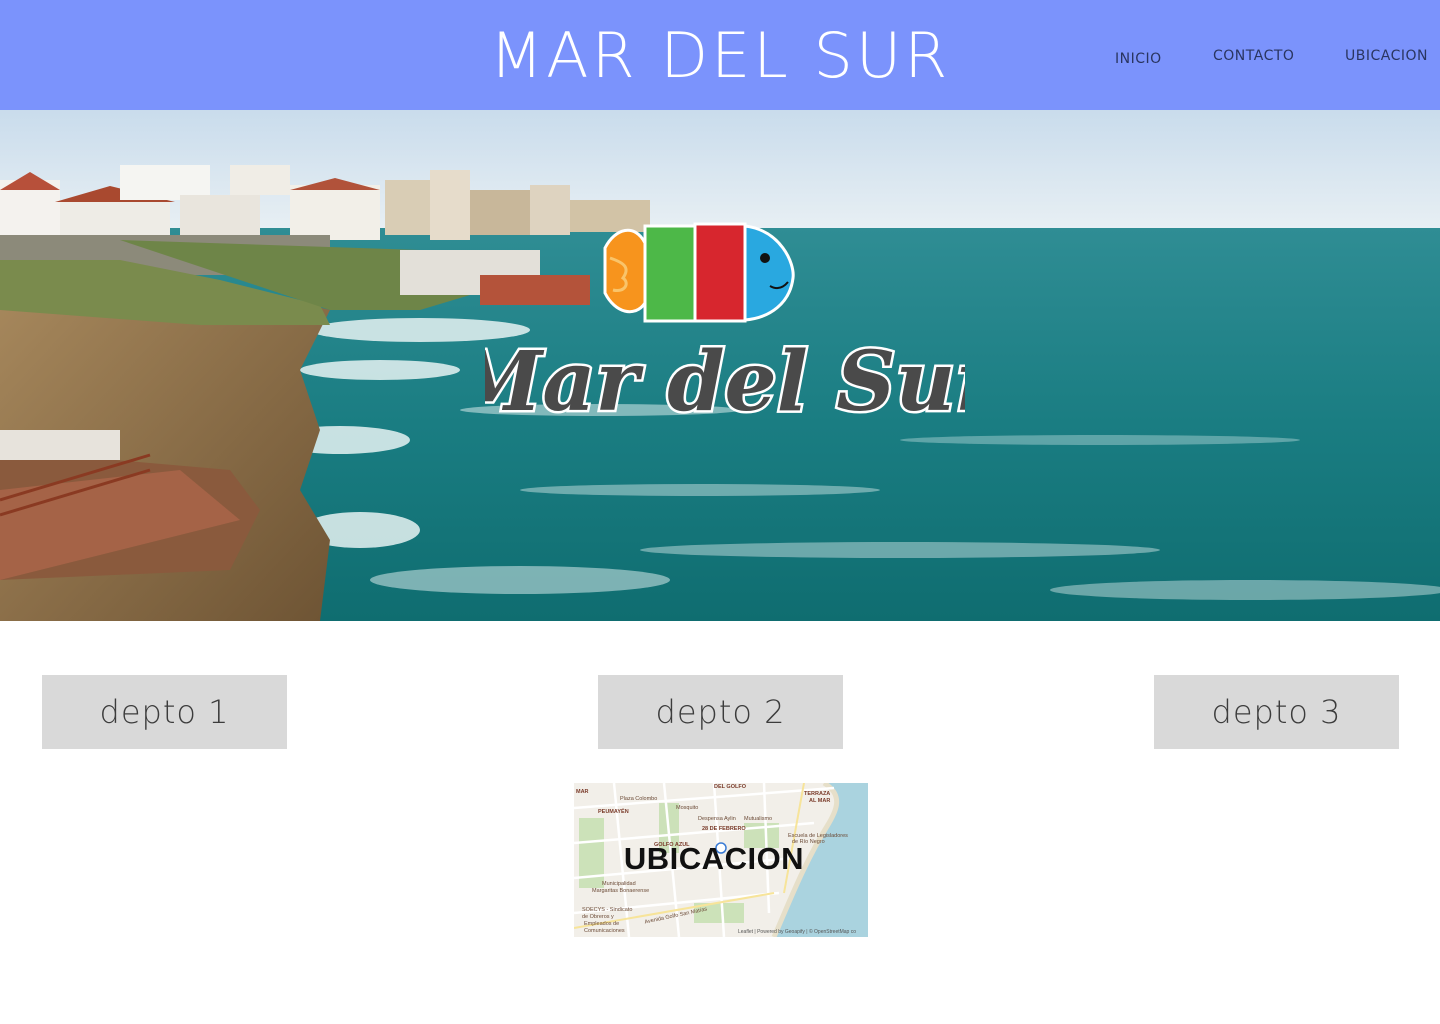  Describe the element at coordinates (604, 931) in the screenshot. I see `map-label: Comunicaciones` at that location.